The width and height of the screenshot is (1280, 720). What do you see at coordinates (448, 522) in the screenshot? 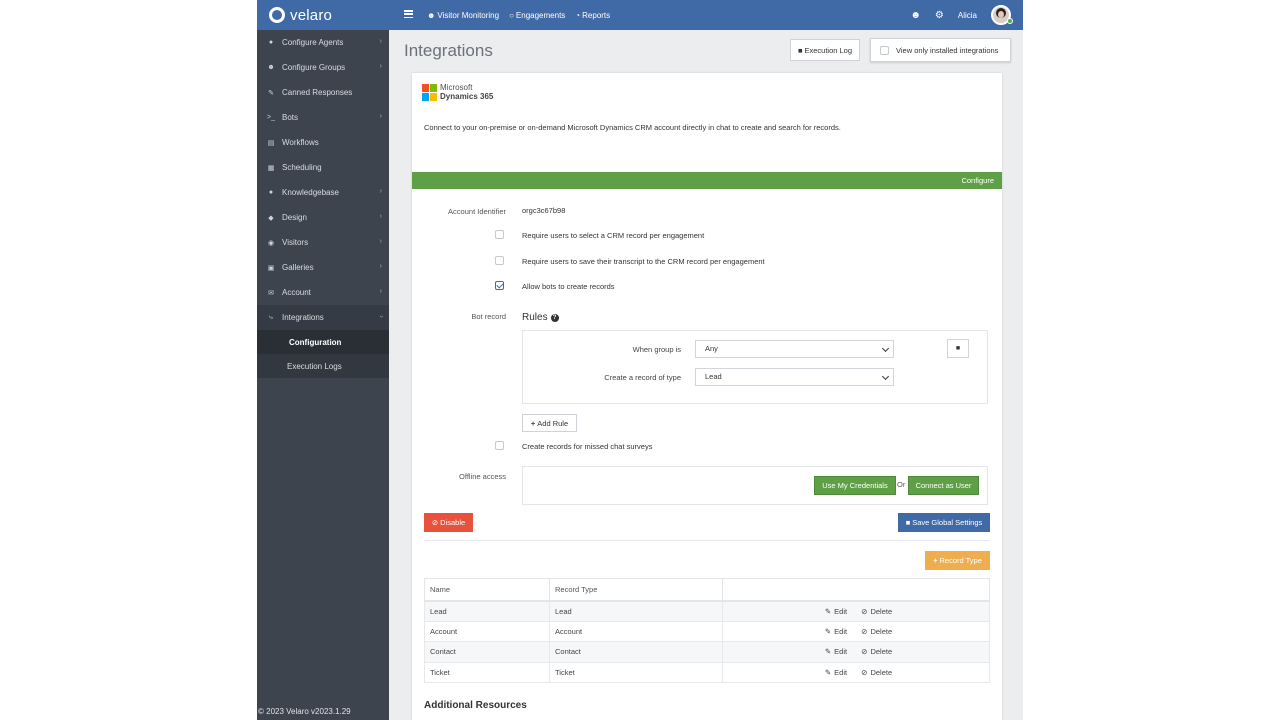
I see `disable-button: ⊘ Disable` at bounding box center [448, 522].